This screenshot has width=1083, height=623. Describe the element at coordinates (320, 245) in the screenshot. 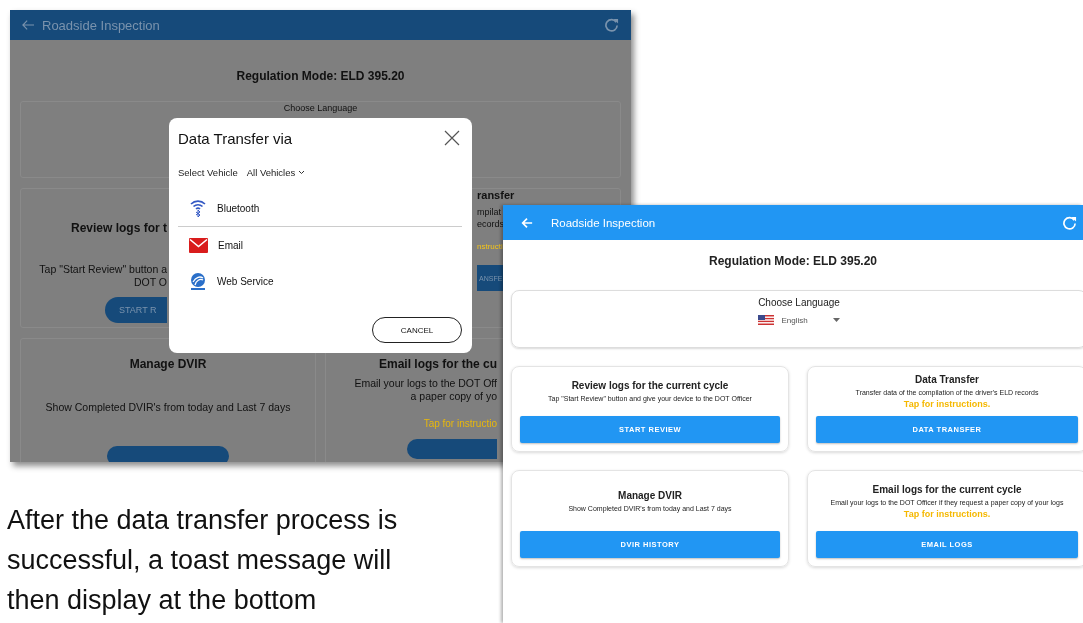

I see `transfer-option: Email` at that location.